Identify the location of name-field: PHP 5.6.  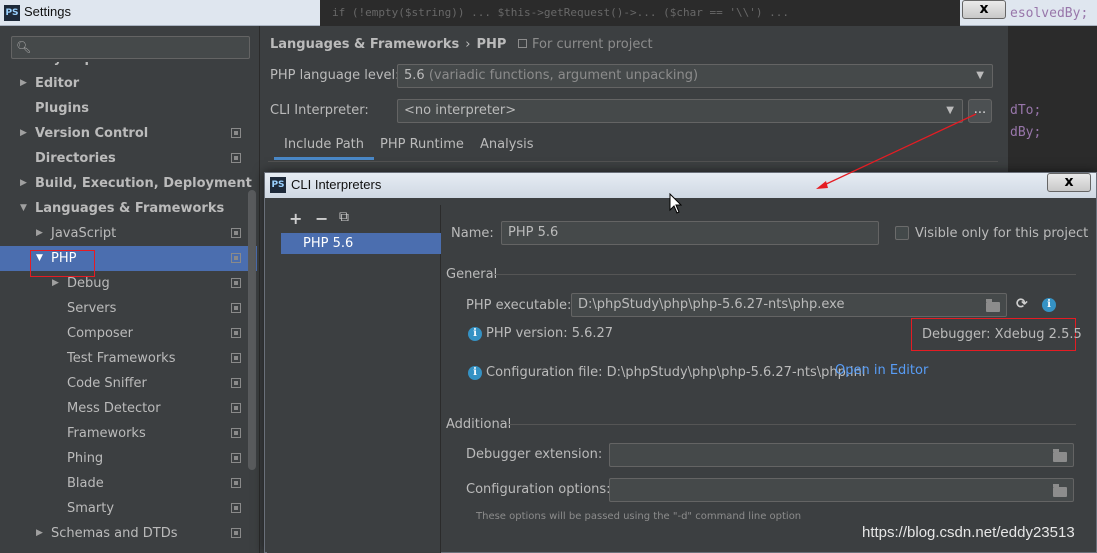
(690, 233).